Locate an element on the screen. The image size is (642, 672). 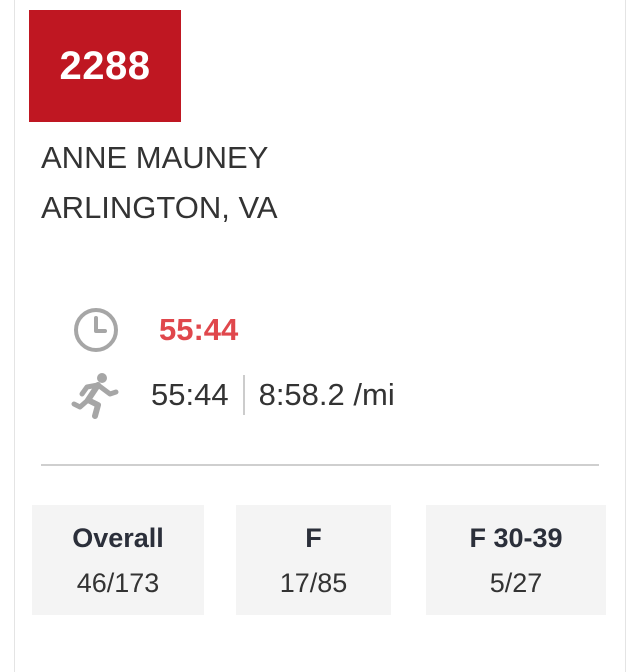
place-label: F is located at coordinates (313, 538).